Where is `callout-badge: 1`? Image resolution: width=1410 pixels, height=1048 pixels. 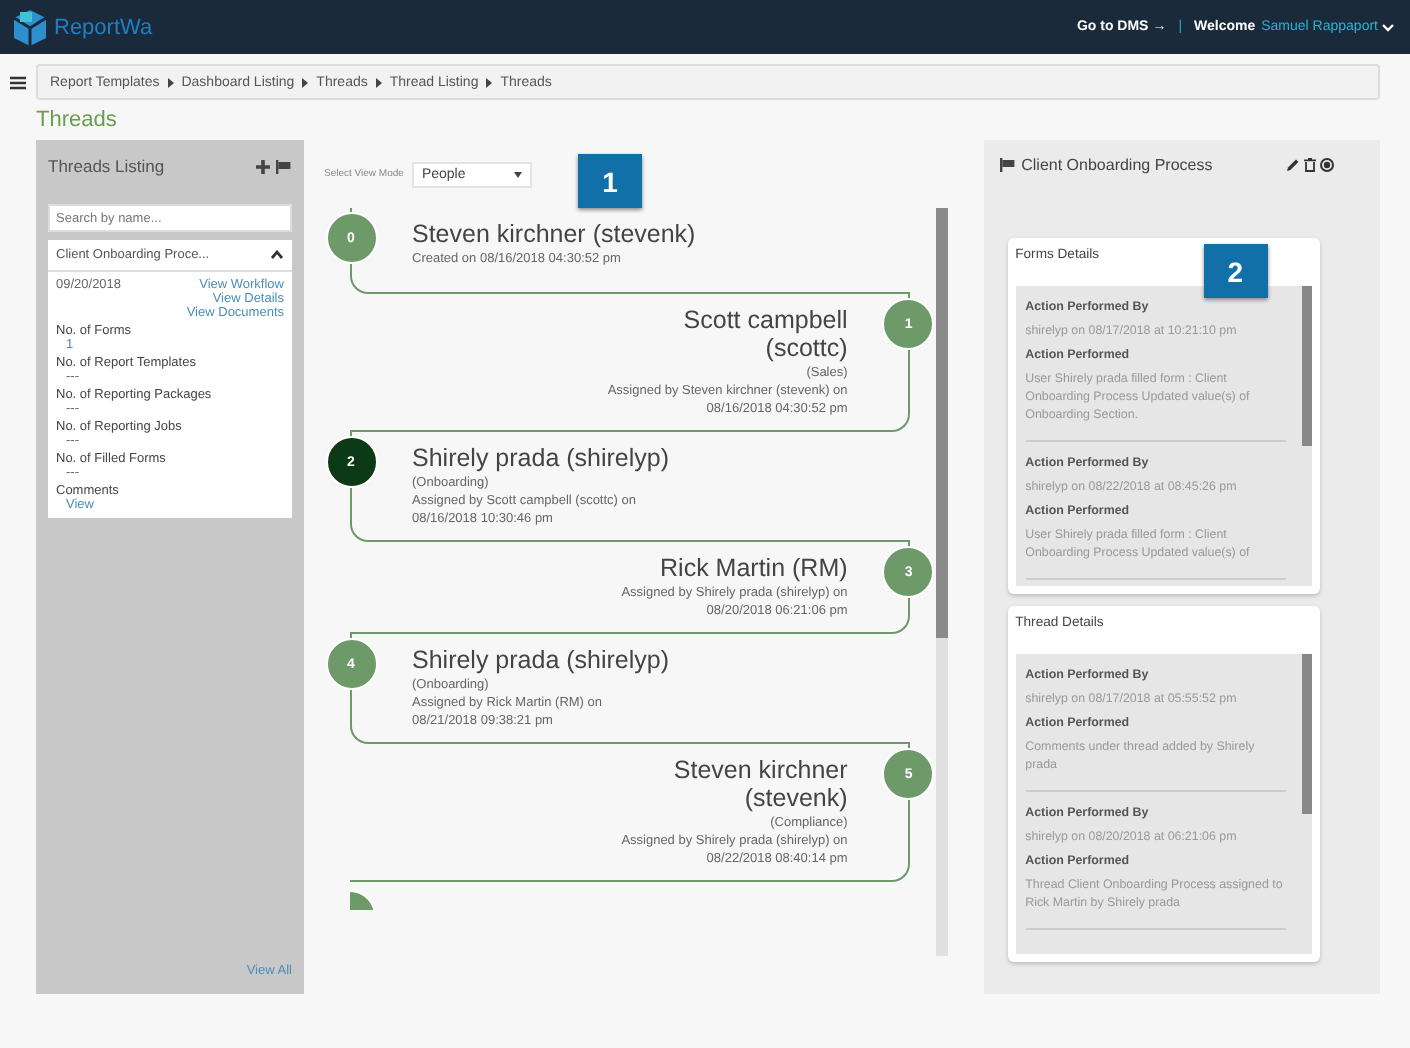 callout-badge: 1 is located at coordinates (610, 181).